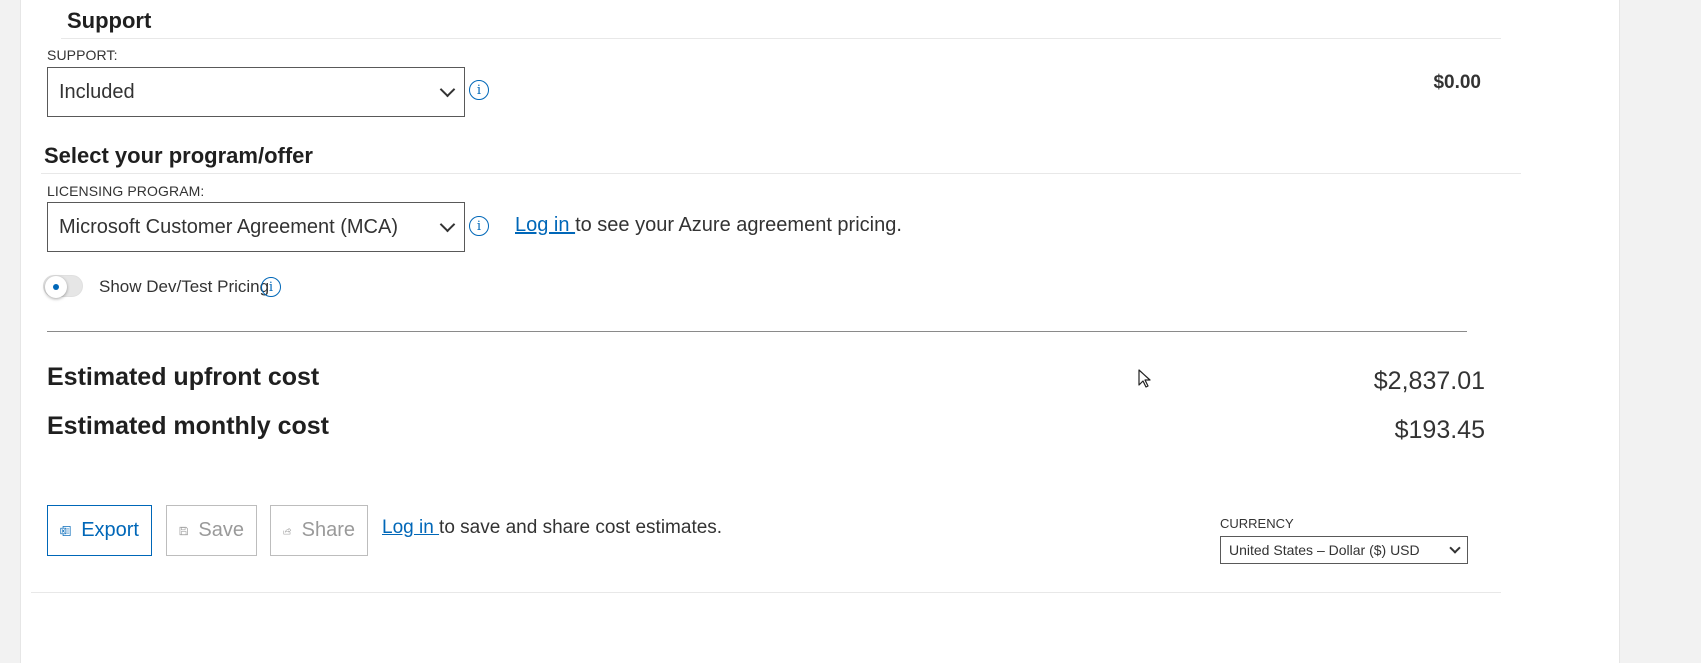 The width and height of the screenshot is (1701, 663). I want to click on upfront-cost-label: Estimated upfront cost, so click(183, 377).